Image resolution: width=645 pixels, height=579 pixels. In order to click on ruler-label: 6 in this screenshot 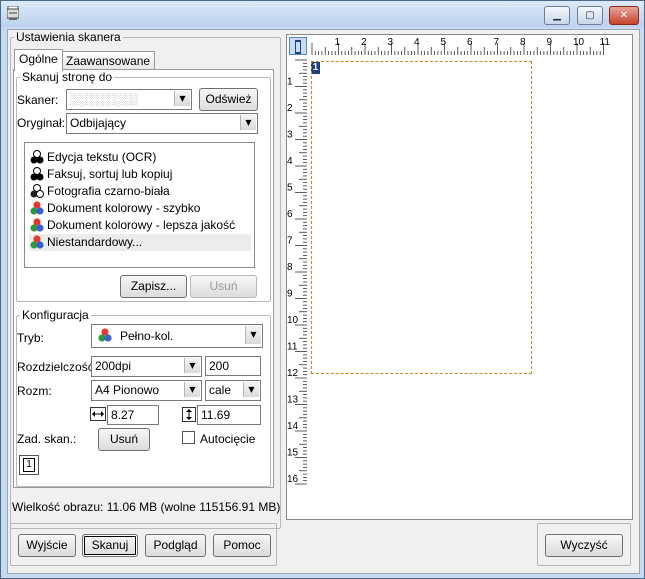, I will do `click(470, 42)`.